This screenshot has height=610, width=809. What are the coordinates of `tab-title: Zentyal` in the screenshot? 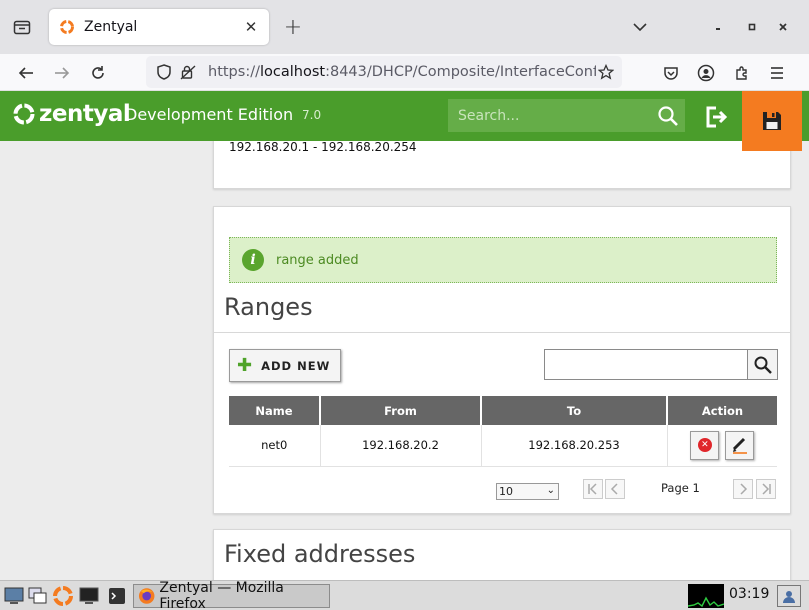 It's located at (111, 27).